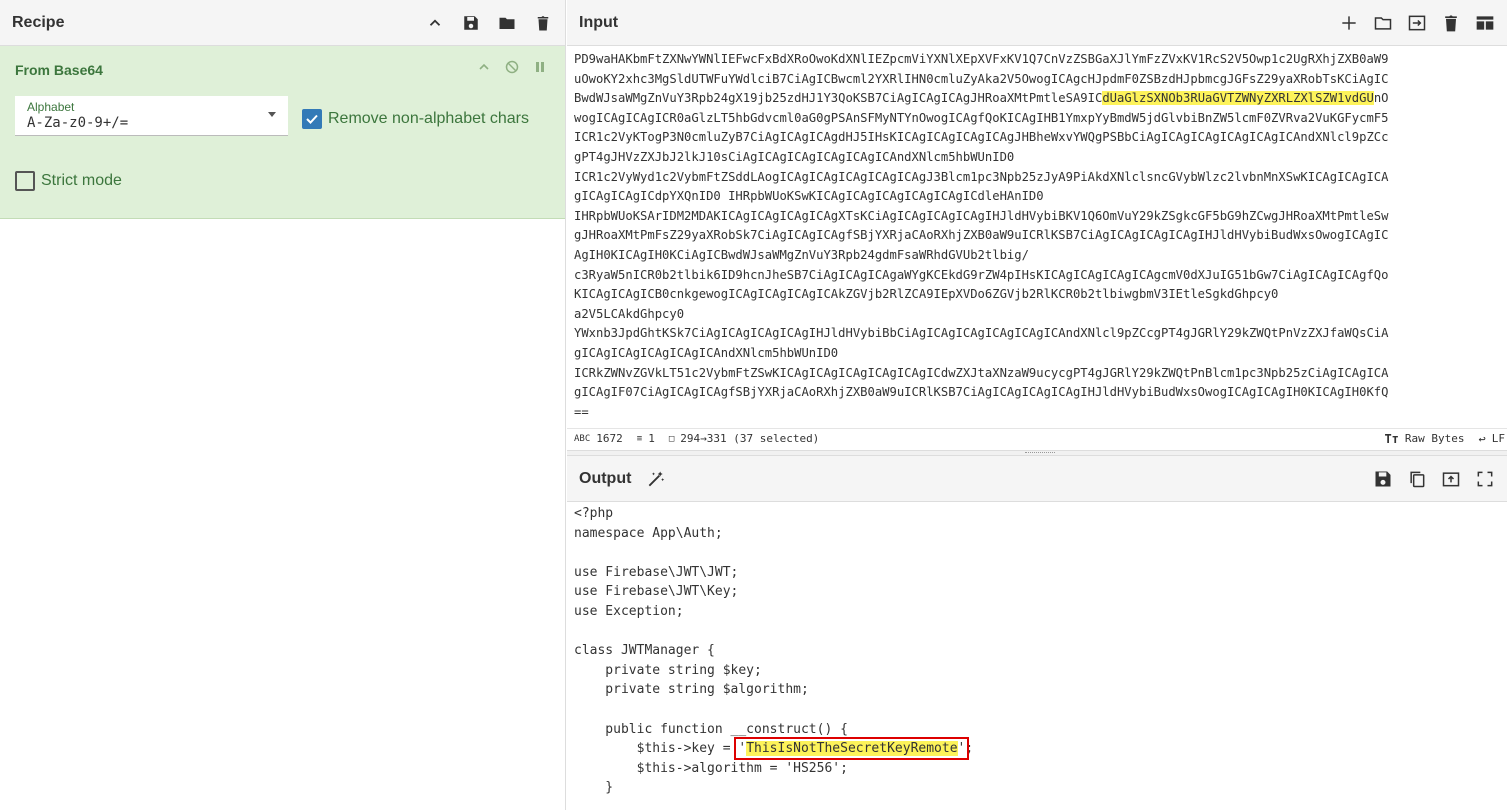  I want to click on lines-value: 1, so click(651, 438).